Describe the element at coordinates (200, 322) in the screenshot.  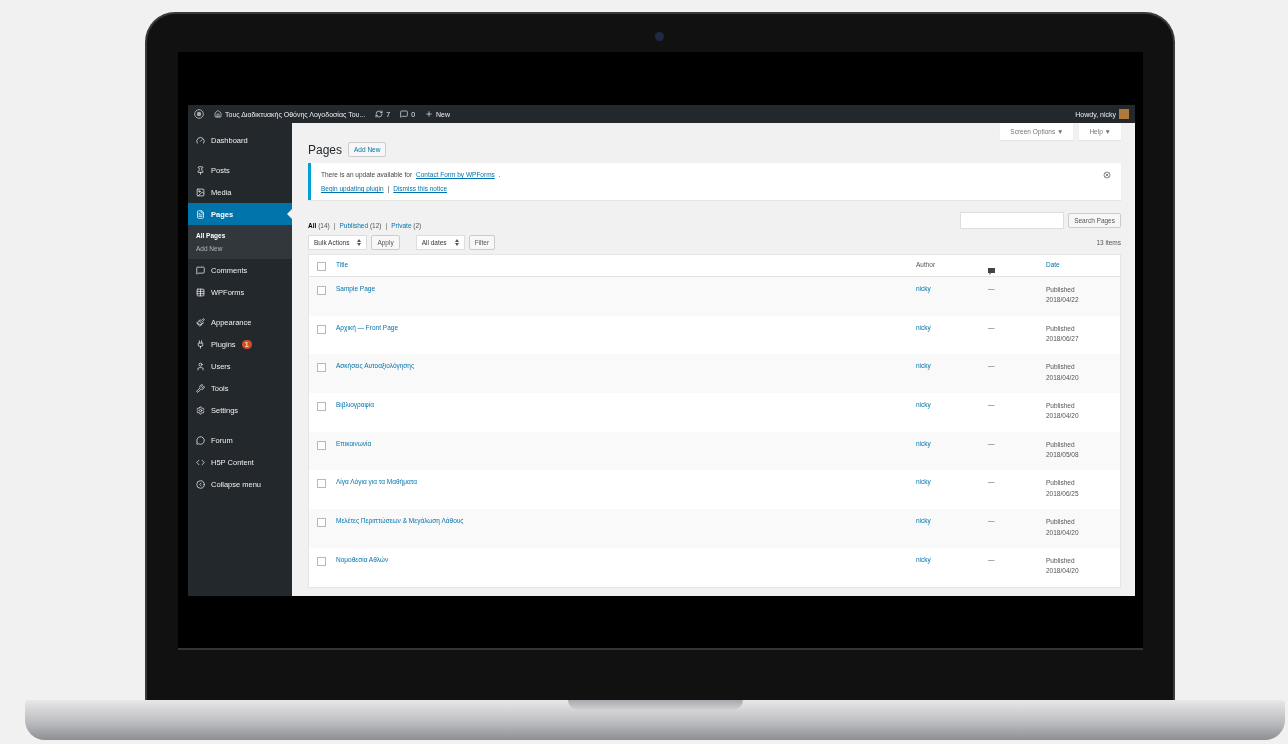
I see `brush-icon` at that location.